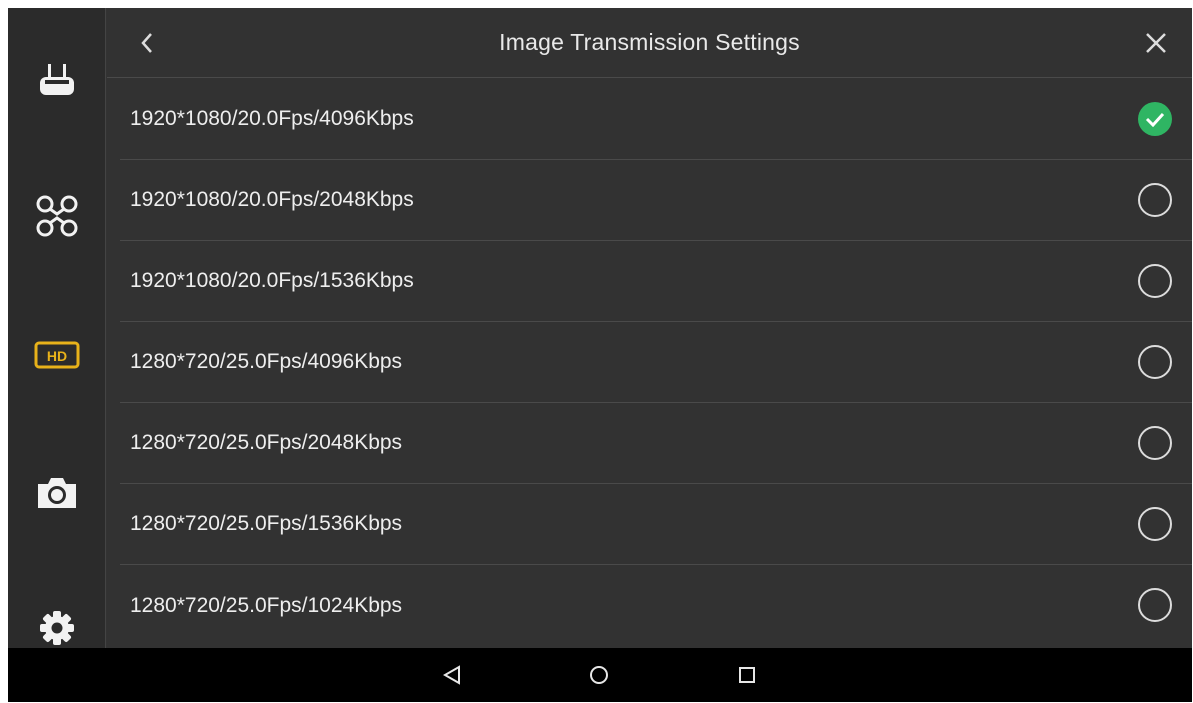 This screenshot has height=703, width=1193. I want to click on option-label: 1280*720/25.0Fps/2048Kbps, so click(266, 442).